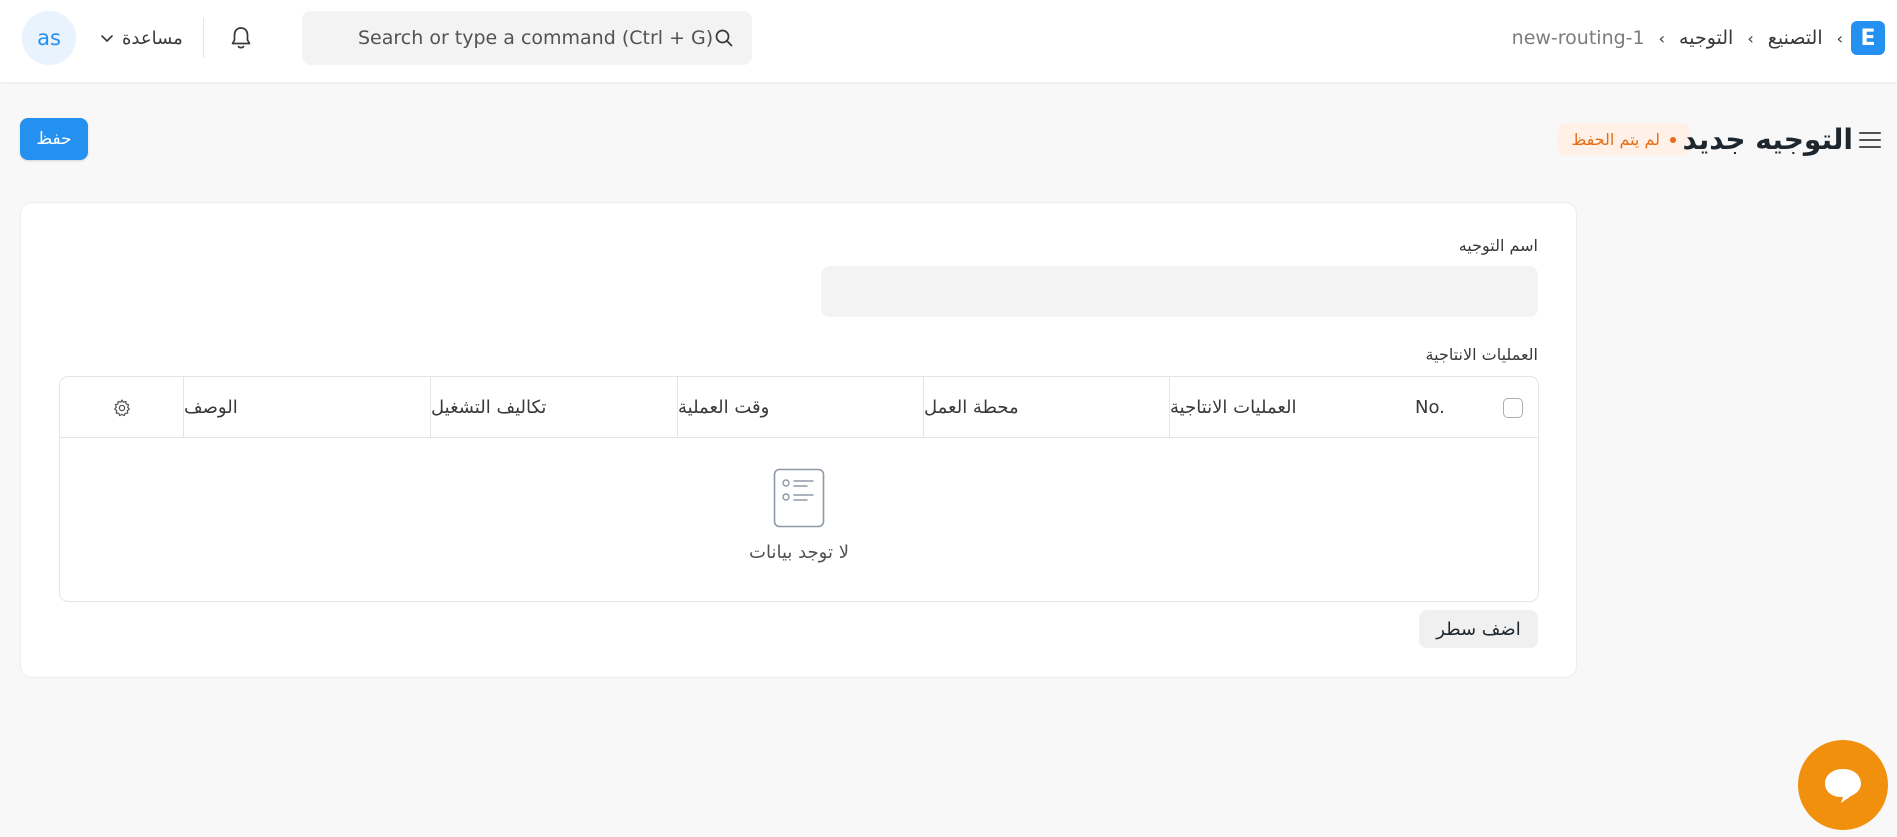  Describe the element at coordinates (535, 38) in the screenshot. I see `search-input: Search or type a command (Ctrl + G)` at that location.